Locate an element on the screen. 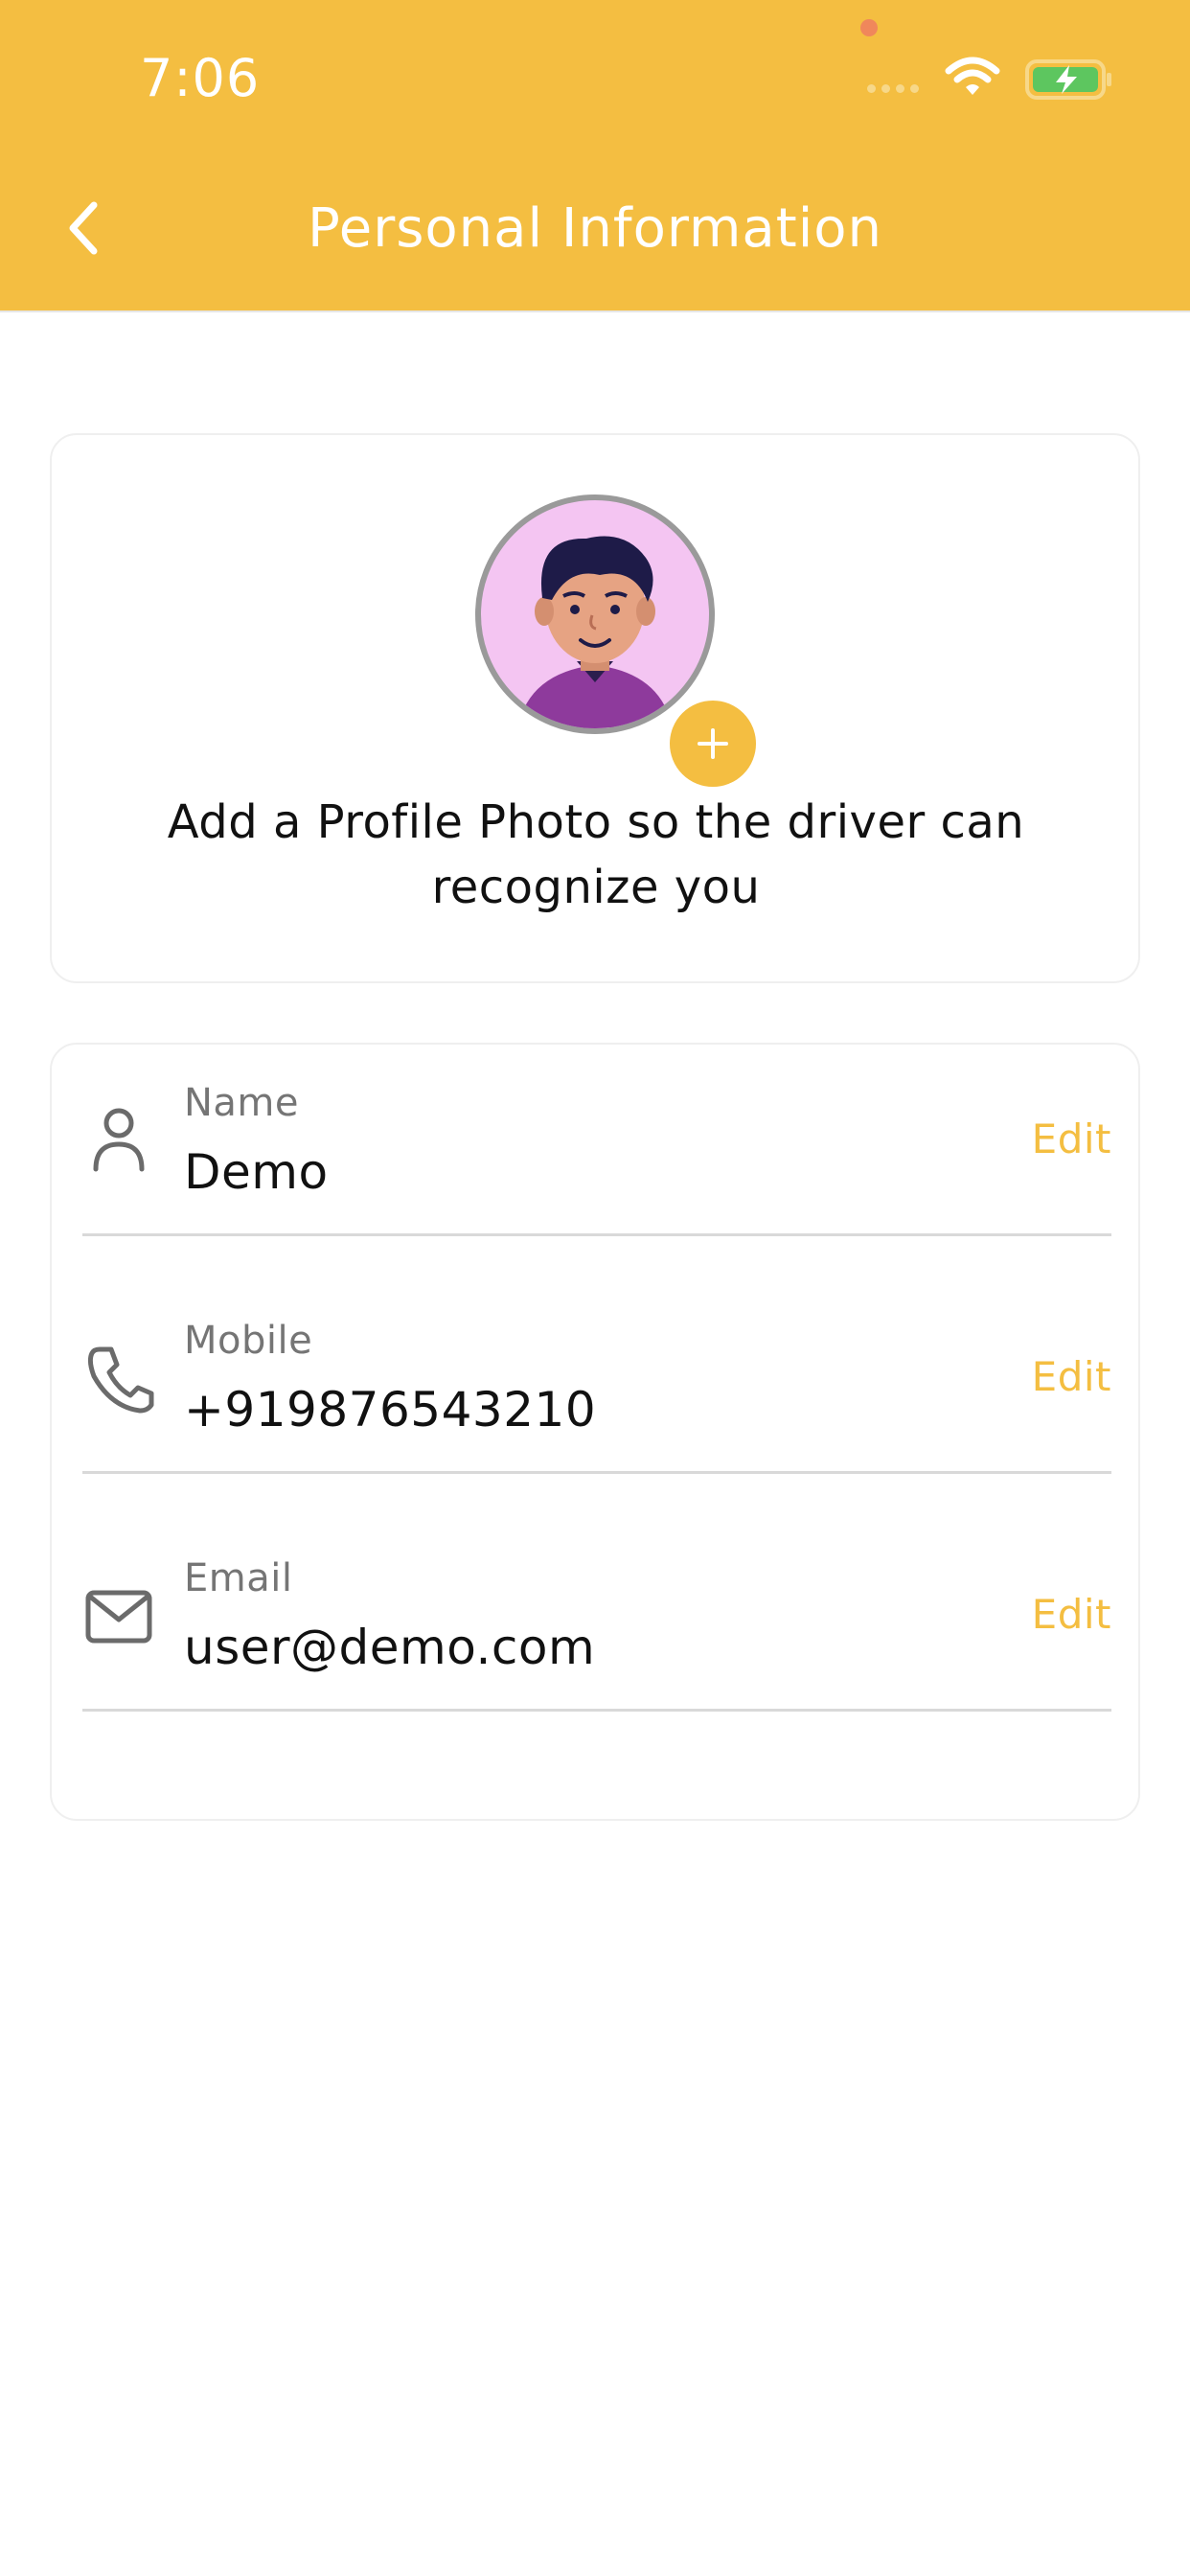 The height and width of the screenshot is (2576, 1190). email-value: user@demo.com is located at coordinates (390, 1647).